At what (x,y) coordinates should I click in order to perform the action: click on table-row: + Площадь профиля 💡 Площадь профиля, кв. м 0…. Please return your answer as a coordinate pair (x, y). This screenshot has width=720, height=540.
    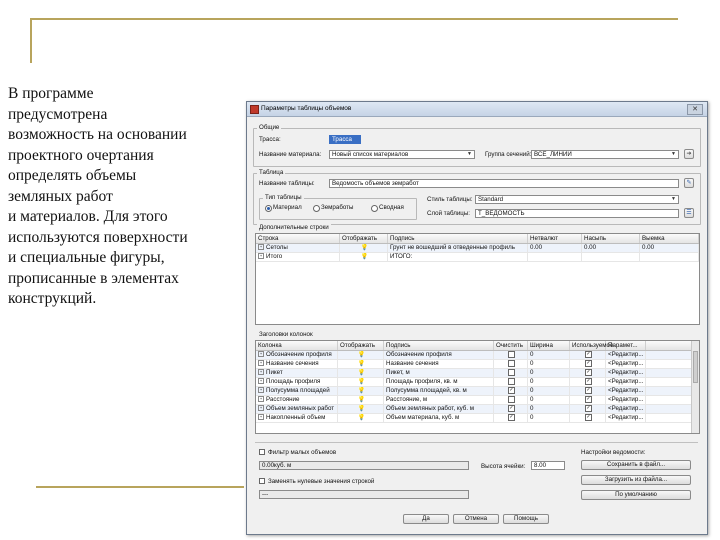
    Looking at the image, I should click on (474, 382).